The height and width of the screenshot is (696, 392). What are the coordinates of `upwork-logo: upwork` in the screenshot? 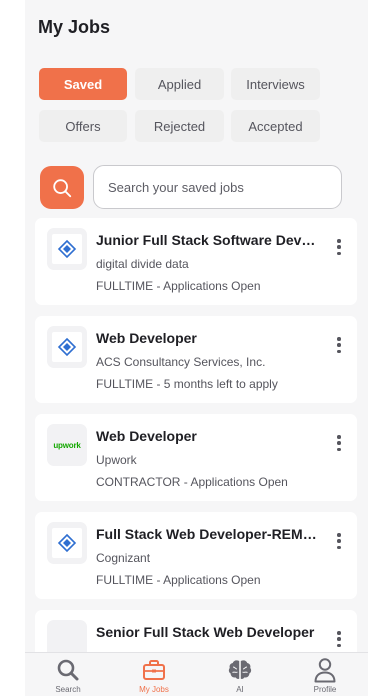 It's located at (67, 445).